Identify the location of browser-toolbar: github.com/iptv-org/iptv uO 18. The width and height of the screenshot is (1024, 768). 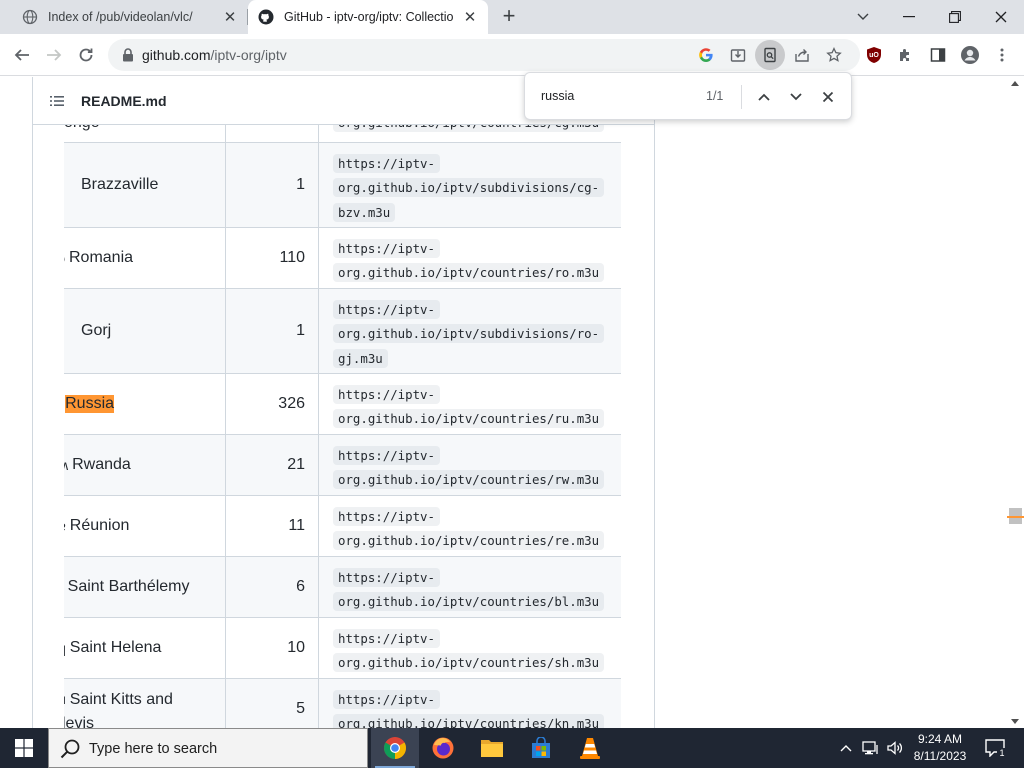
(512, 64).